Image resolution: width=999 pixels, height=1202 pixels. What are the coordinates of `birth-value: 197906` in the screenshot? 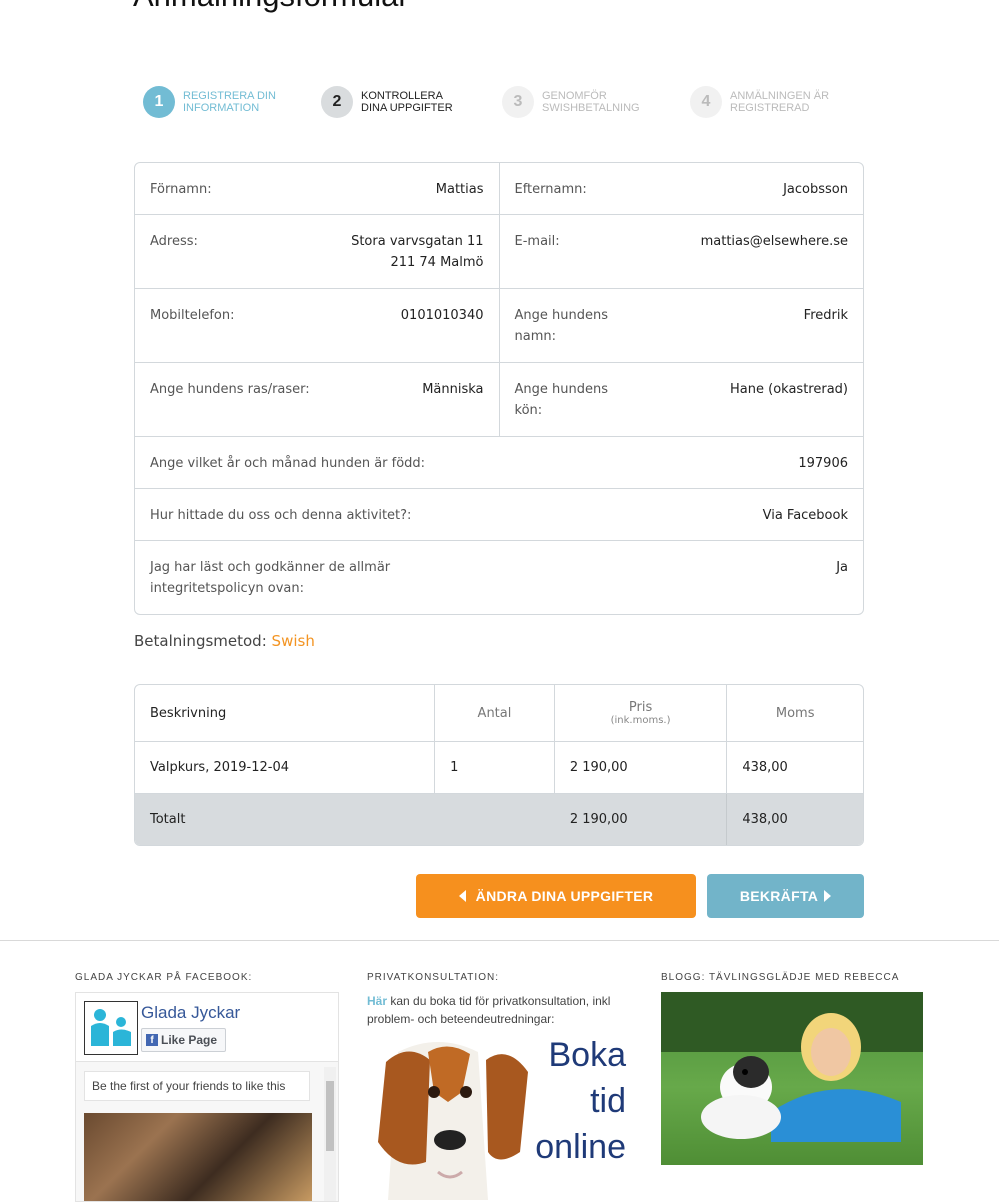 It's located at (823, 463).